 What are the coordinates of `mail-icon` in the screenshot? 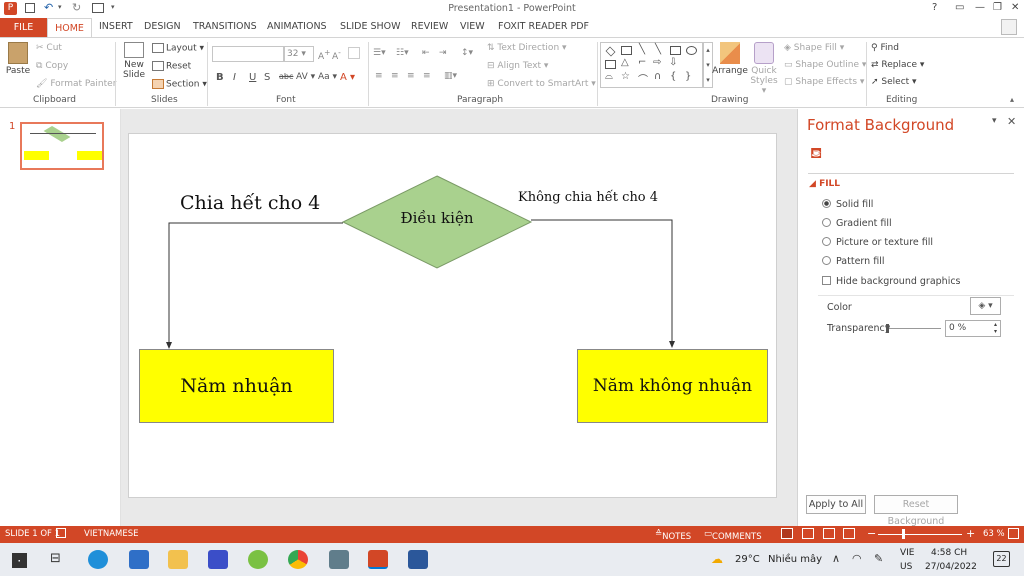 It's located at (139, 559).